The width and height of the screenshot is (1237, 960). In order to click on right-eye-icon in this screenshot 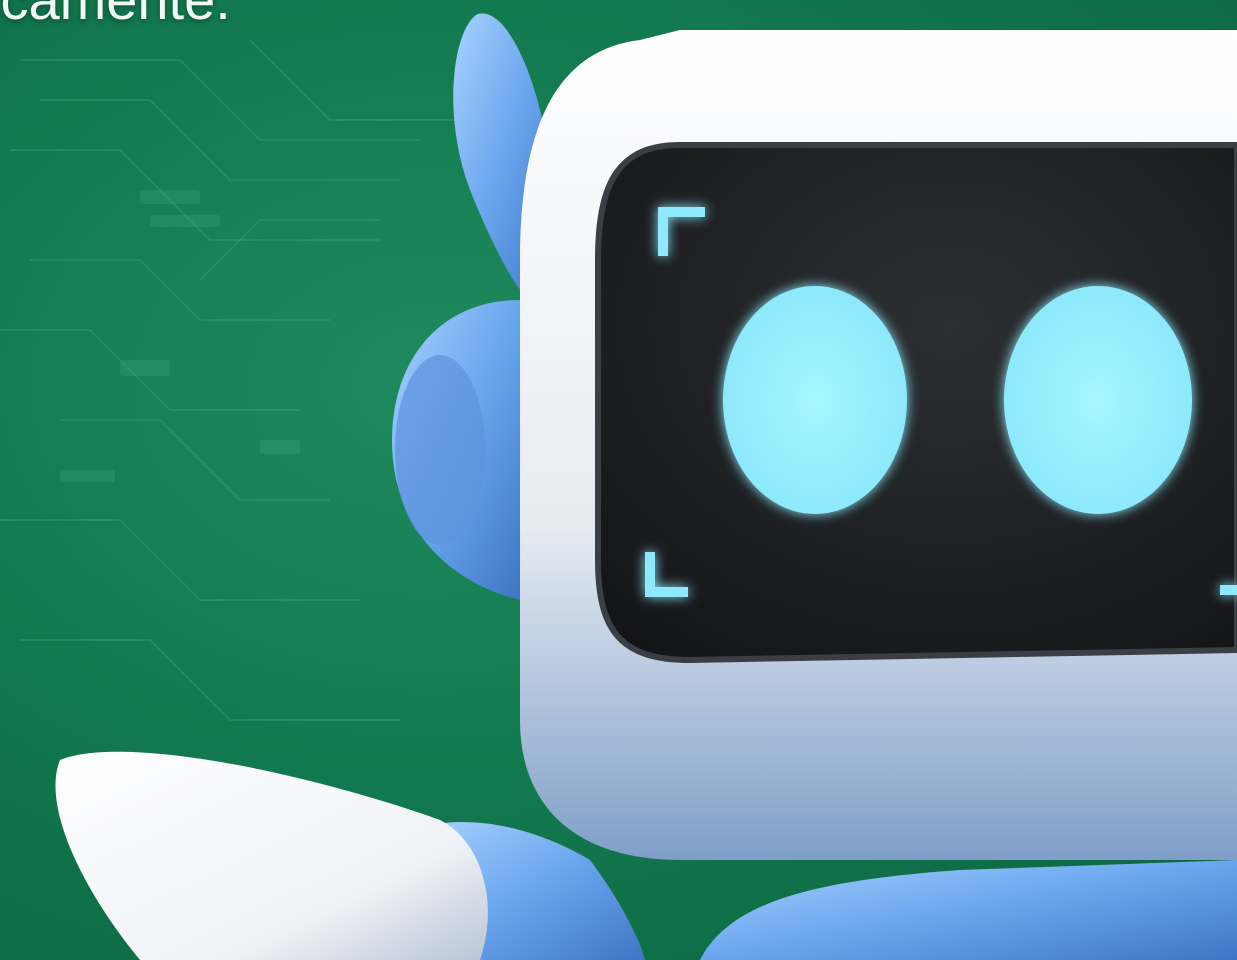, I will do `click(1098, 400)`.